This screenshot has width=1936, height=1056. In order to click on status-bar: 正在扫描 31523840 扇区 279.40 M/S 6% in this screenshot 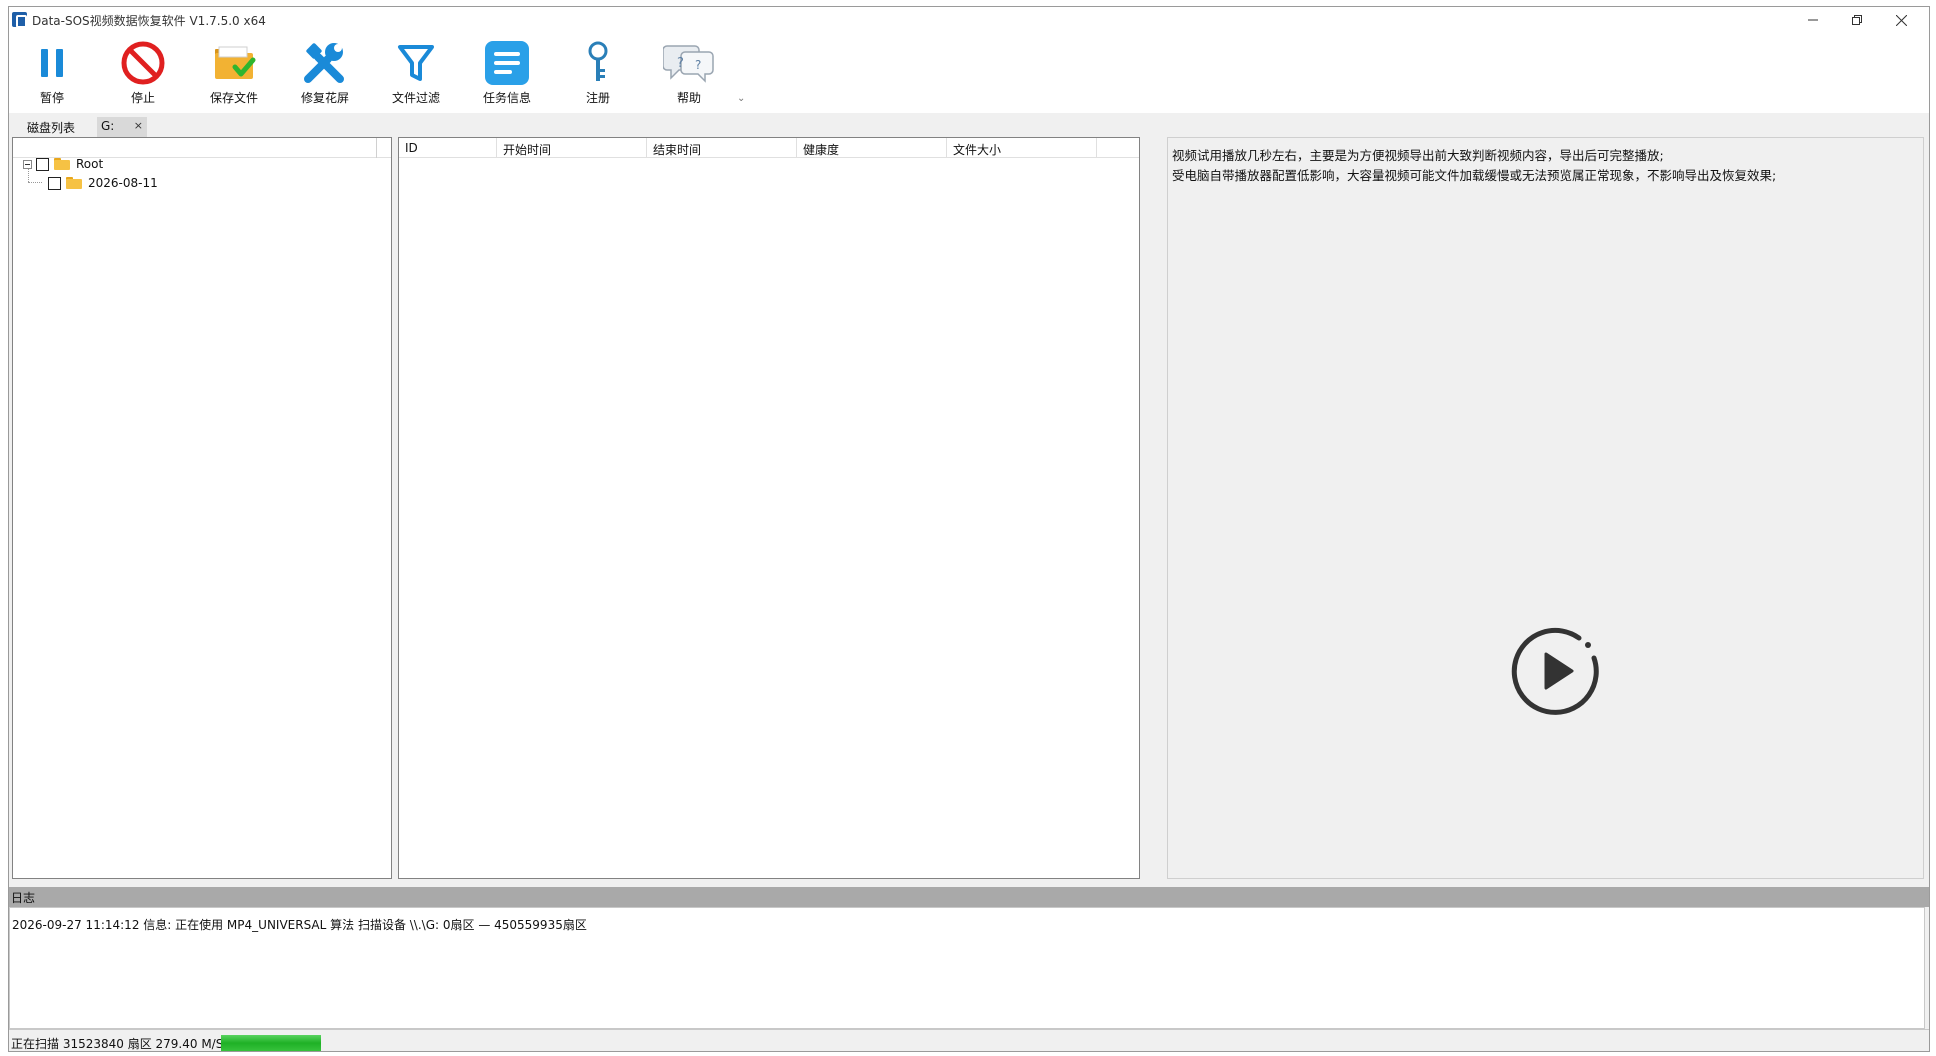, I will do `click(969, 1040)`.